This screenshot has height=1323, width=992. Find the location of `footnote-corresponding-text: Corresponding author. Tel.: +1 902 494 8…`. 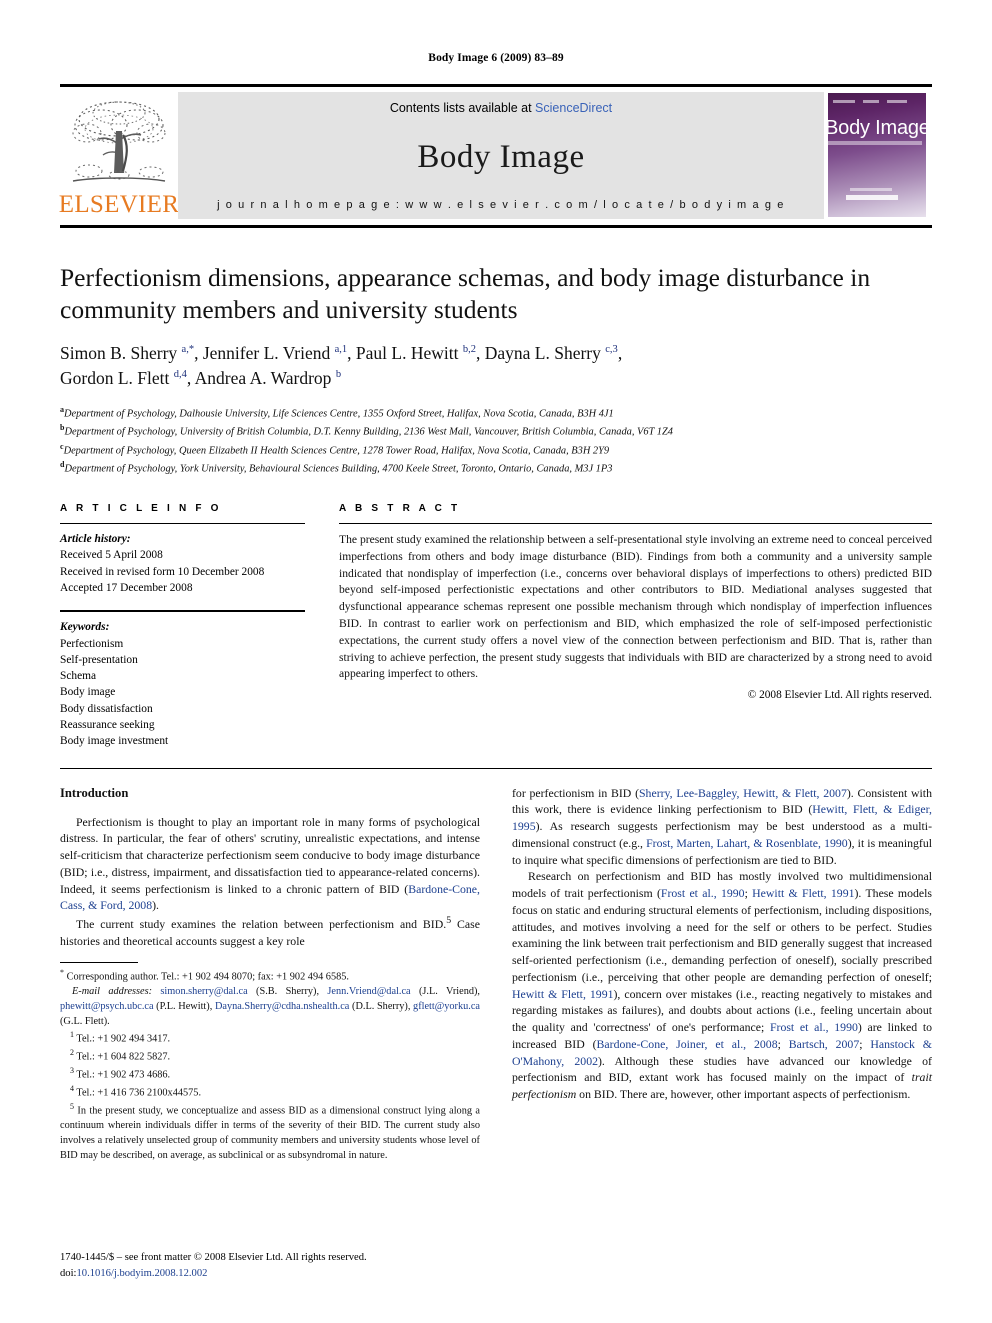

footnote-corresponding-text: Corresponding author. Tel.: +1 902 494 8… is located at coordinates (206, 977).